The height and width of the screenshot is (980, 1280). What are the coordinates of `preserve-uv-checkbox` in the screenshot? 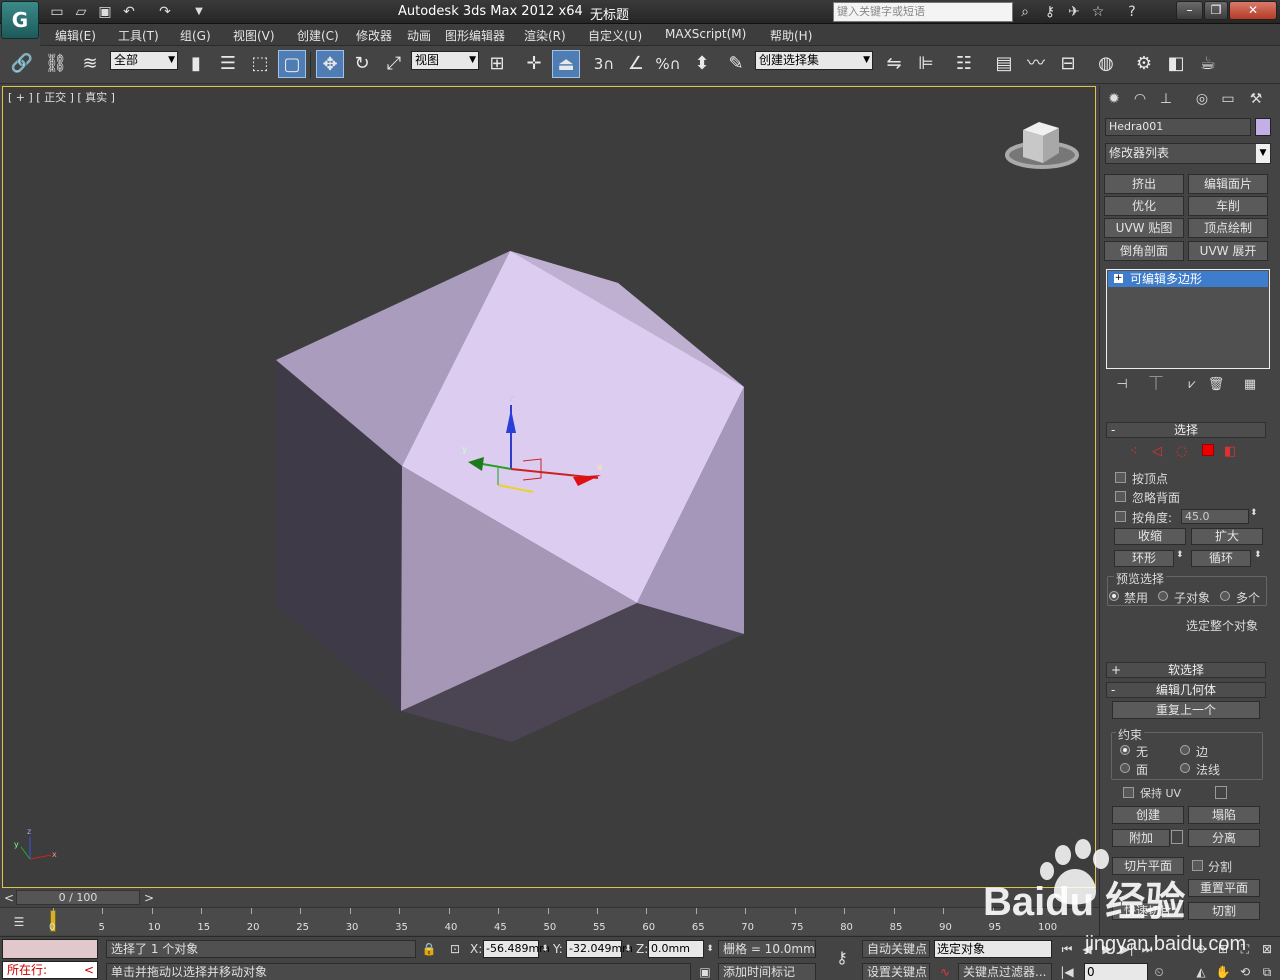 It's located at (1128, 792).